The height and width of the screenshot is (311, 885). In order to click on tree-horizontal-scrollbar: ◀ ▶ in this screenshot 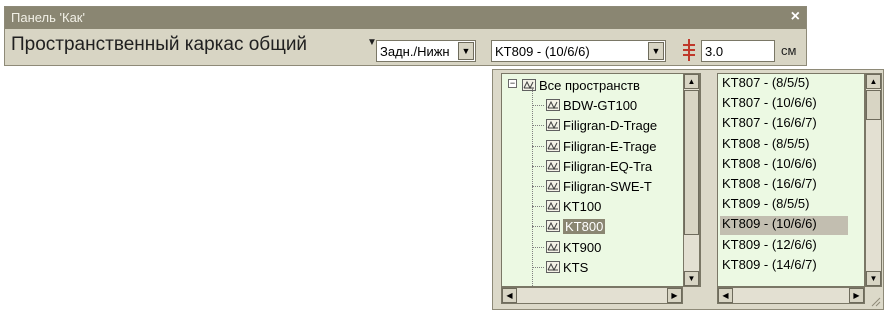, I will do `click(592, 295)`.